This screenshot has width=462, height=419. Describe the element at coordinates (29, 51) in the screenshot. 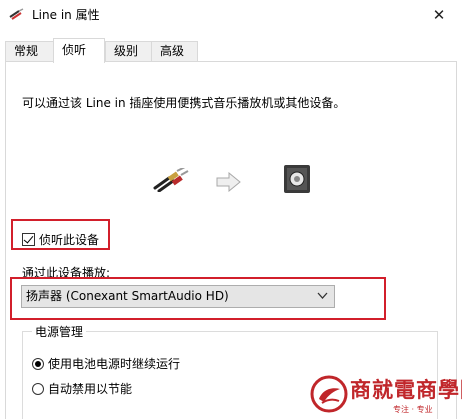

I see `tab-general: 常规` at that location.